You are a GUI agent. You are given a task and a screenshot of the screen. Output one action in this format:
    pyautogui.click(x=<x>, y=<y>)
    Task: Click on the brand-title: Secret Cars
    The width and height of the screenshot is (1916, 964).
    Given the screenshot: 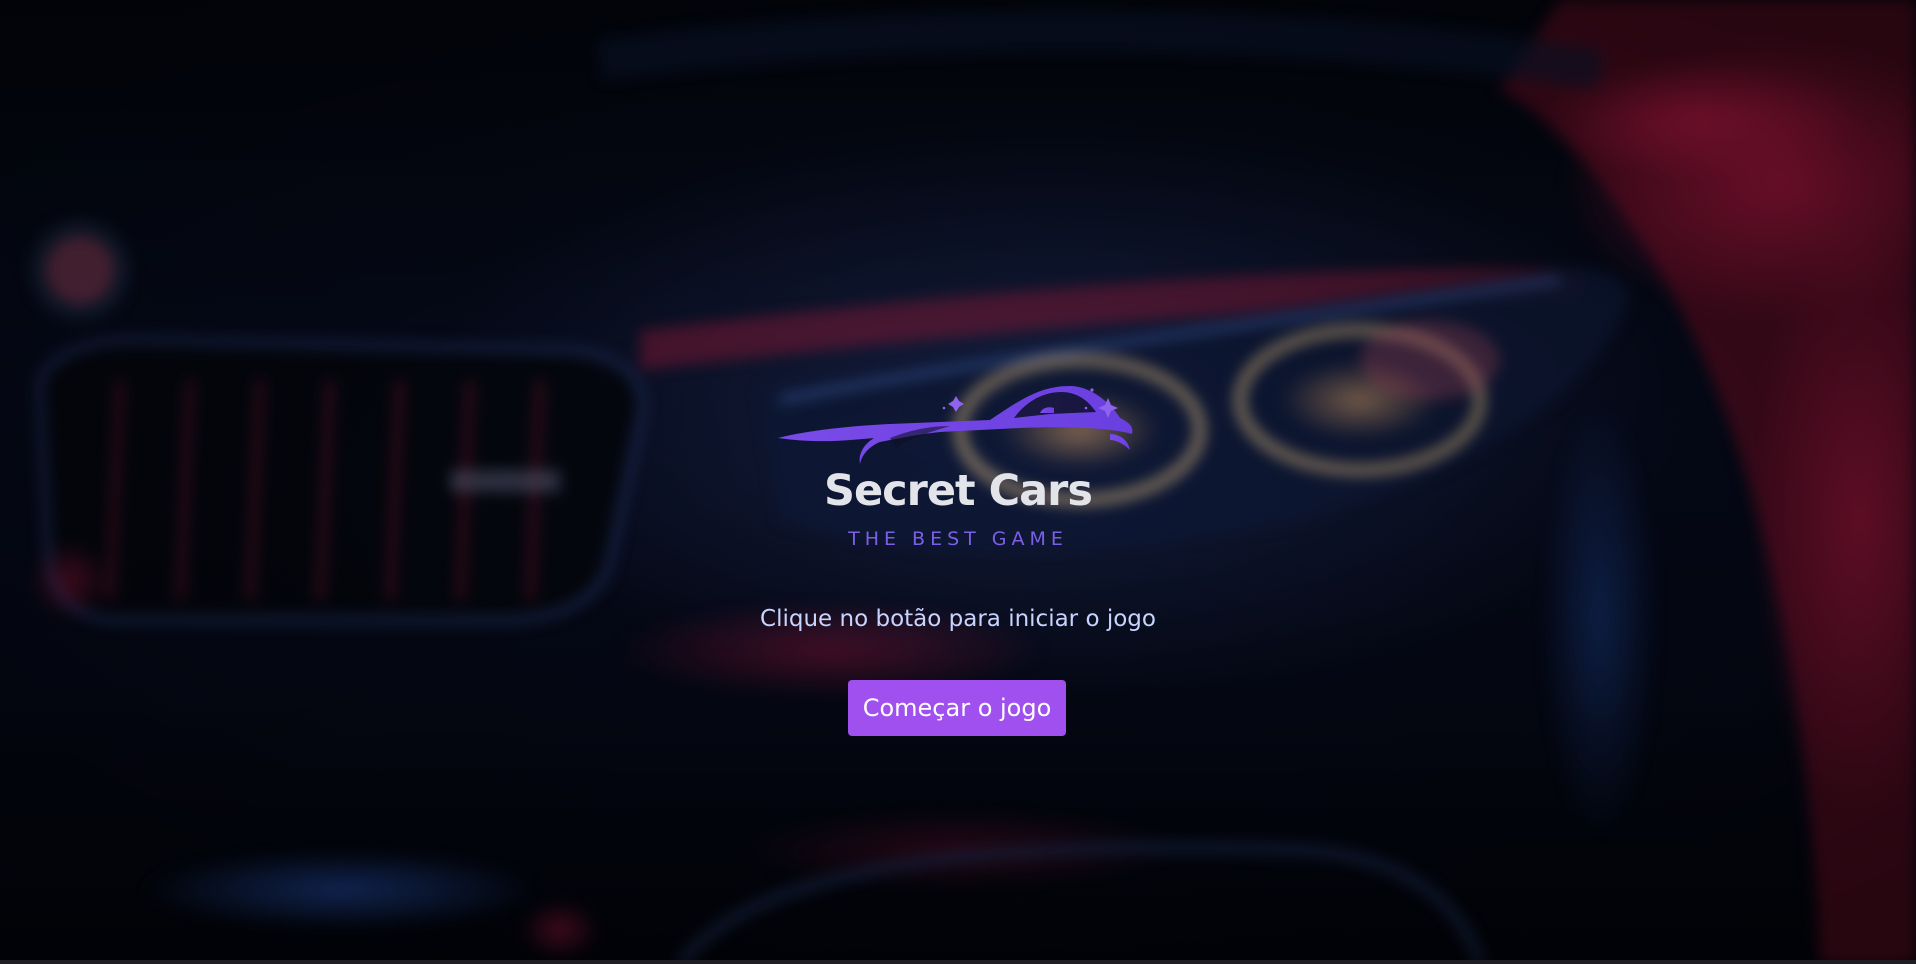 What is the action you would take?
    pyautogui.click(x=958, y=491)
    